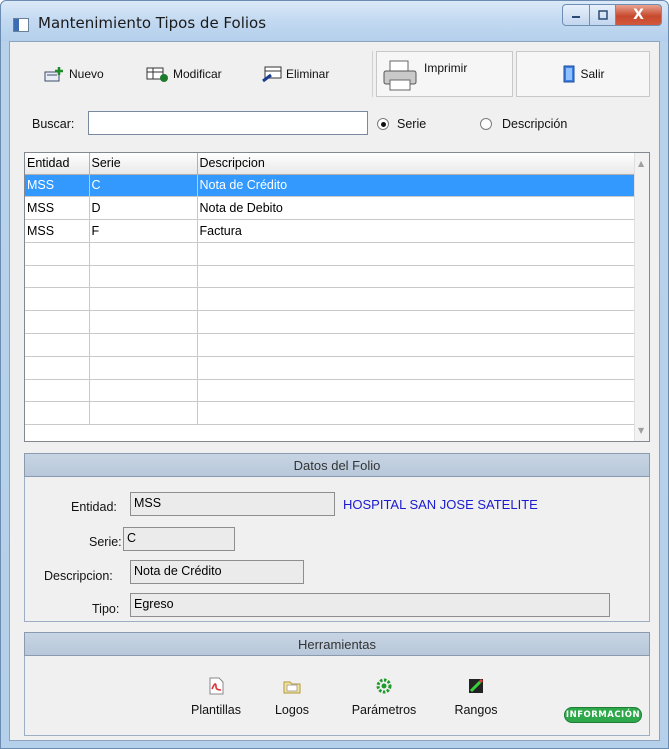  I want to click on descripcion-radio-label: Descripción, so click(535, 124).